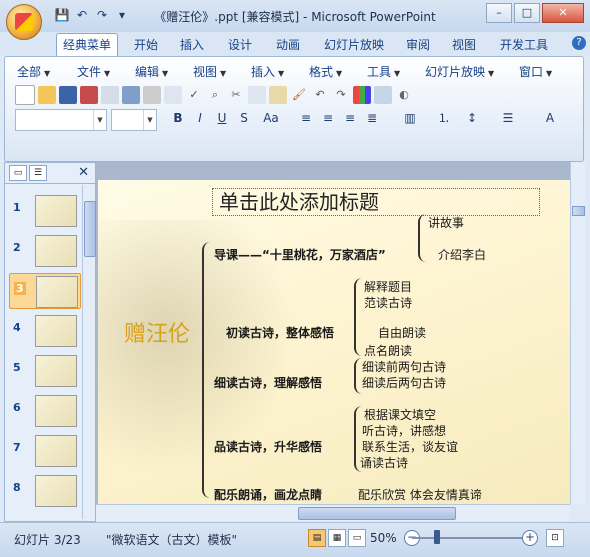 This screenshot has height=557, width=590. I want to click on slide-thumbnail: 8, so click(44, 490).